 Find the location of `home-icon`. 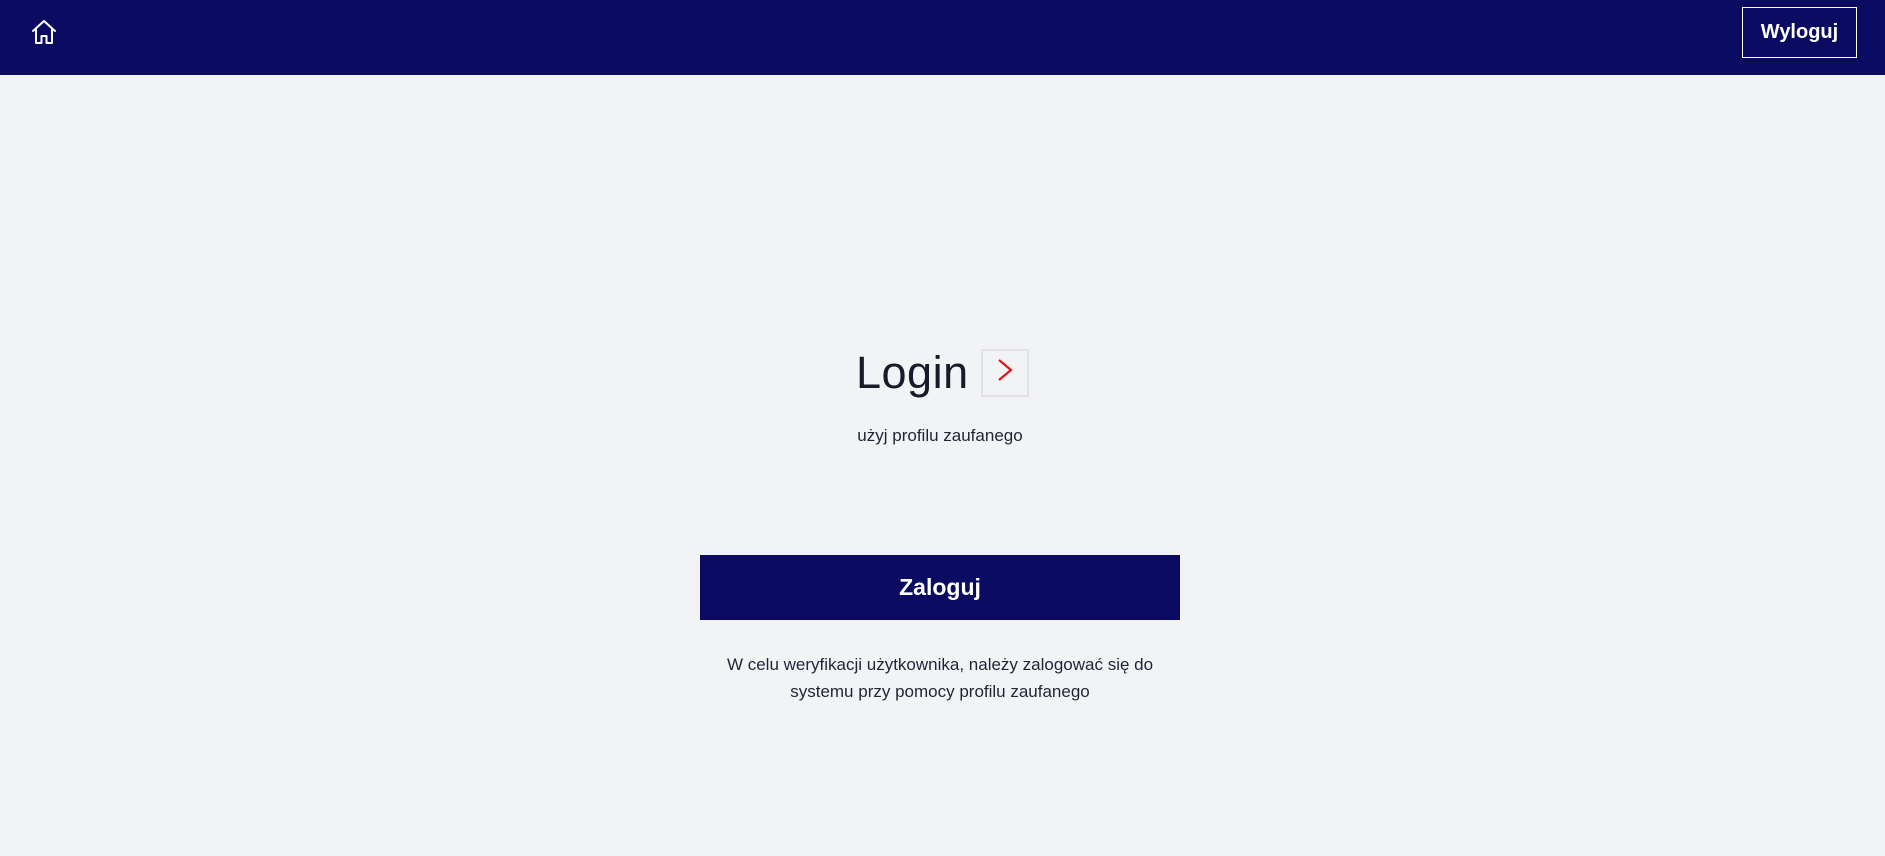

home-icon is located at coordinates (44, 34).